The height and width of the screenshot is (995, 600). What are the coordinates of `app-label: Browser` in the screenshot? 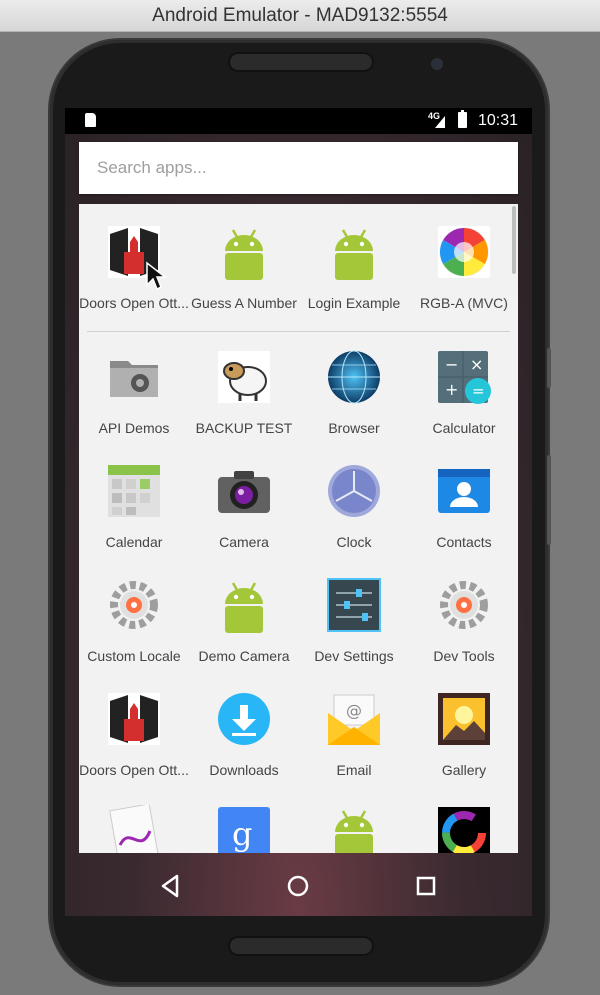 It's located at (354, 428).